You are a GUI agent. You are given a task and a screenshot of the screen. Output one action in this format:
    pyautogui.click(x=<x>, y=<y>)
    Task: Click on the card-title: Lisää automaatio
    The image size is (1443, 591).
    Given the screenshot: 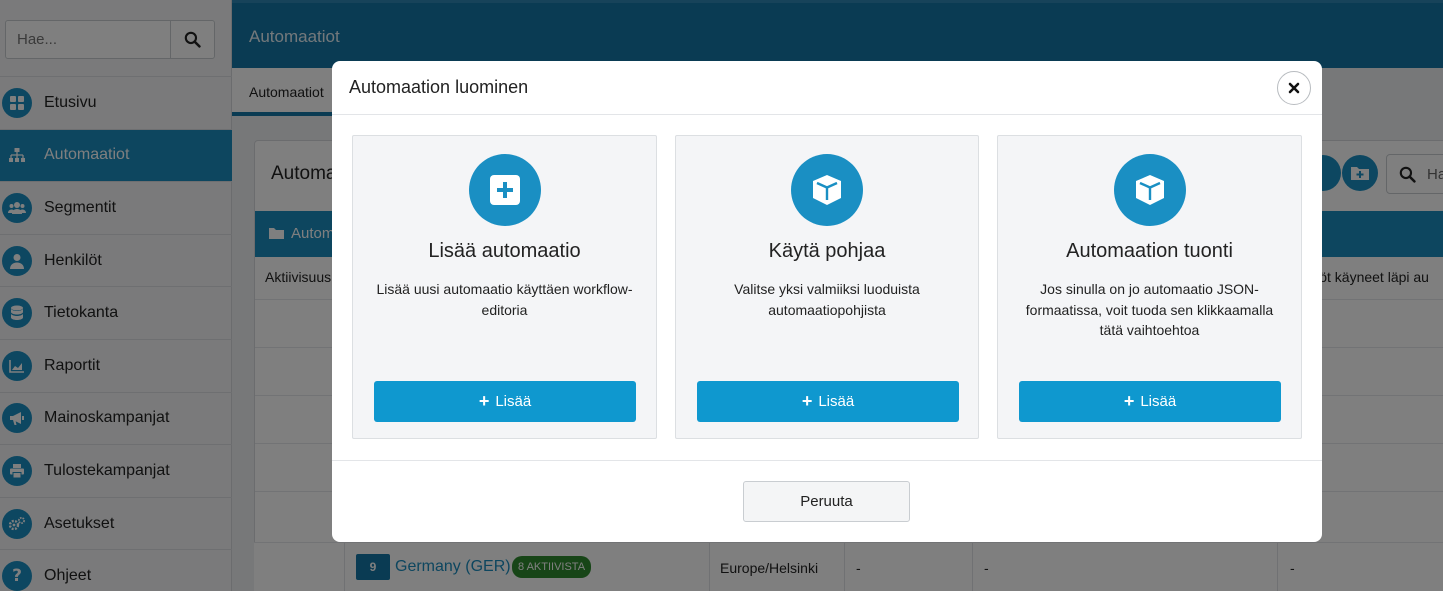 What is the action you would take?
    pyautogui.click(x=504, y=251)
    